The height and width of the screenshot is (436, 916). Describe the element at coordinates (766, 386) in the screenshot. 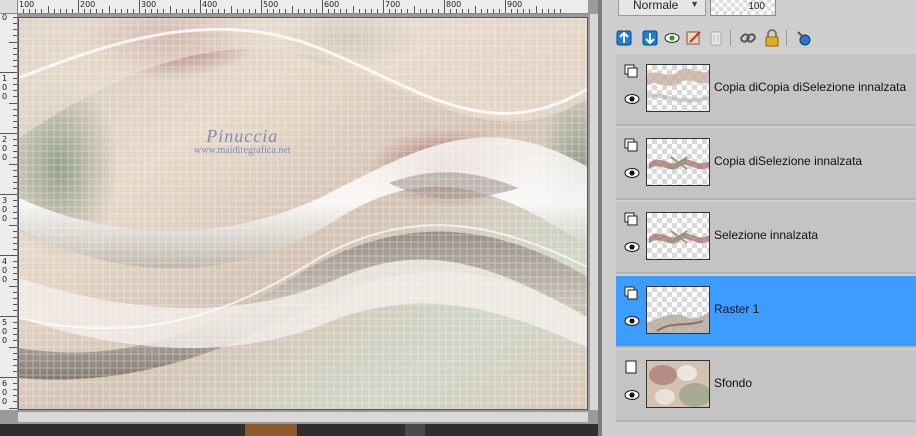

I see `layer-row: Sfondo` at that location.